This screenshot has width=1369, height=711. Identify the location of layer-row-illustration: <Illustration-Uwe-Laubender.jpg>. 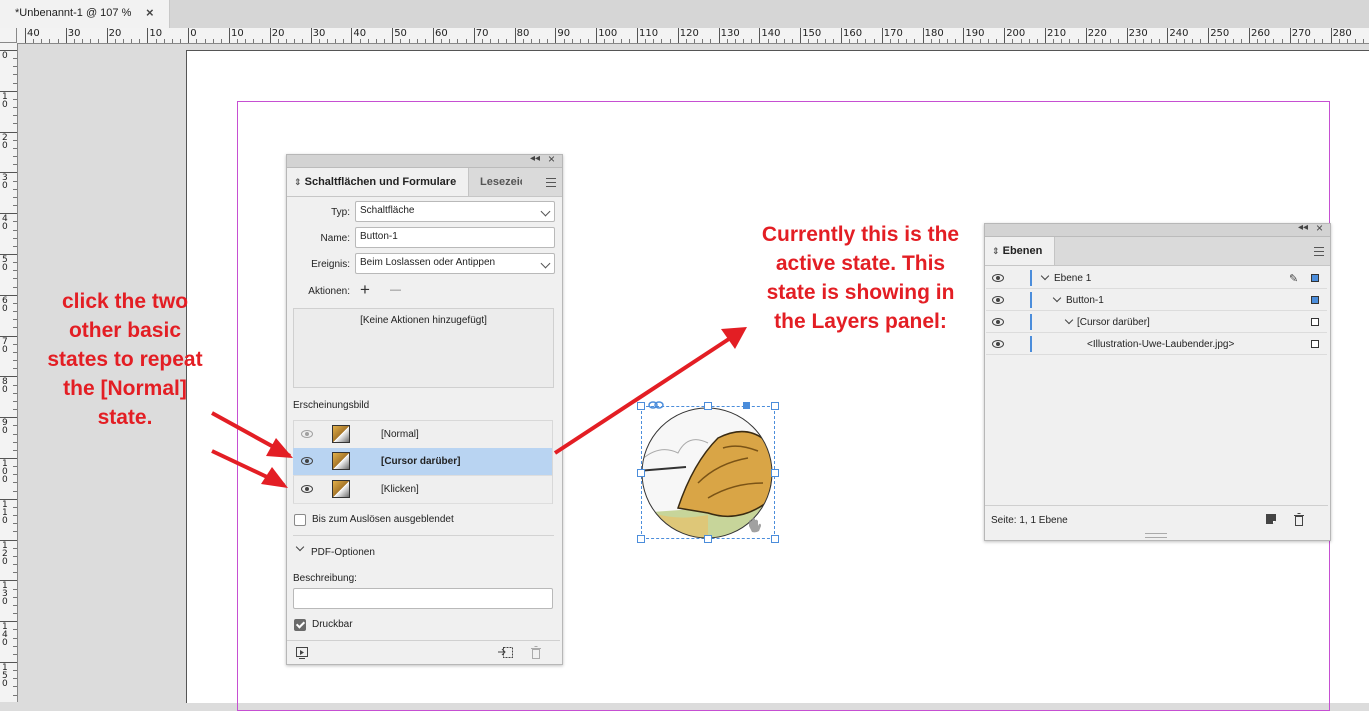
(1156, 344).